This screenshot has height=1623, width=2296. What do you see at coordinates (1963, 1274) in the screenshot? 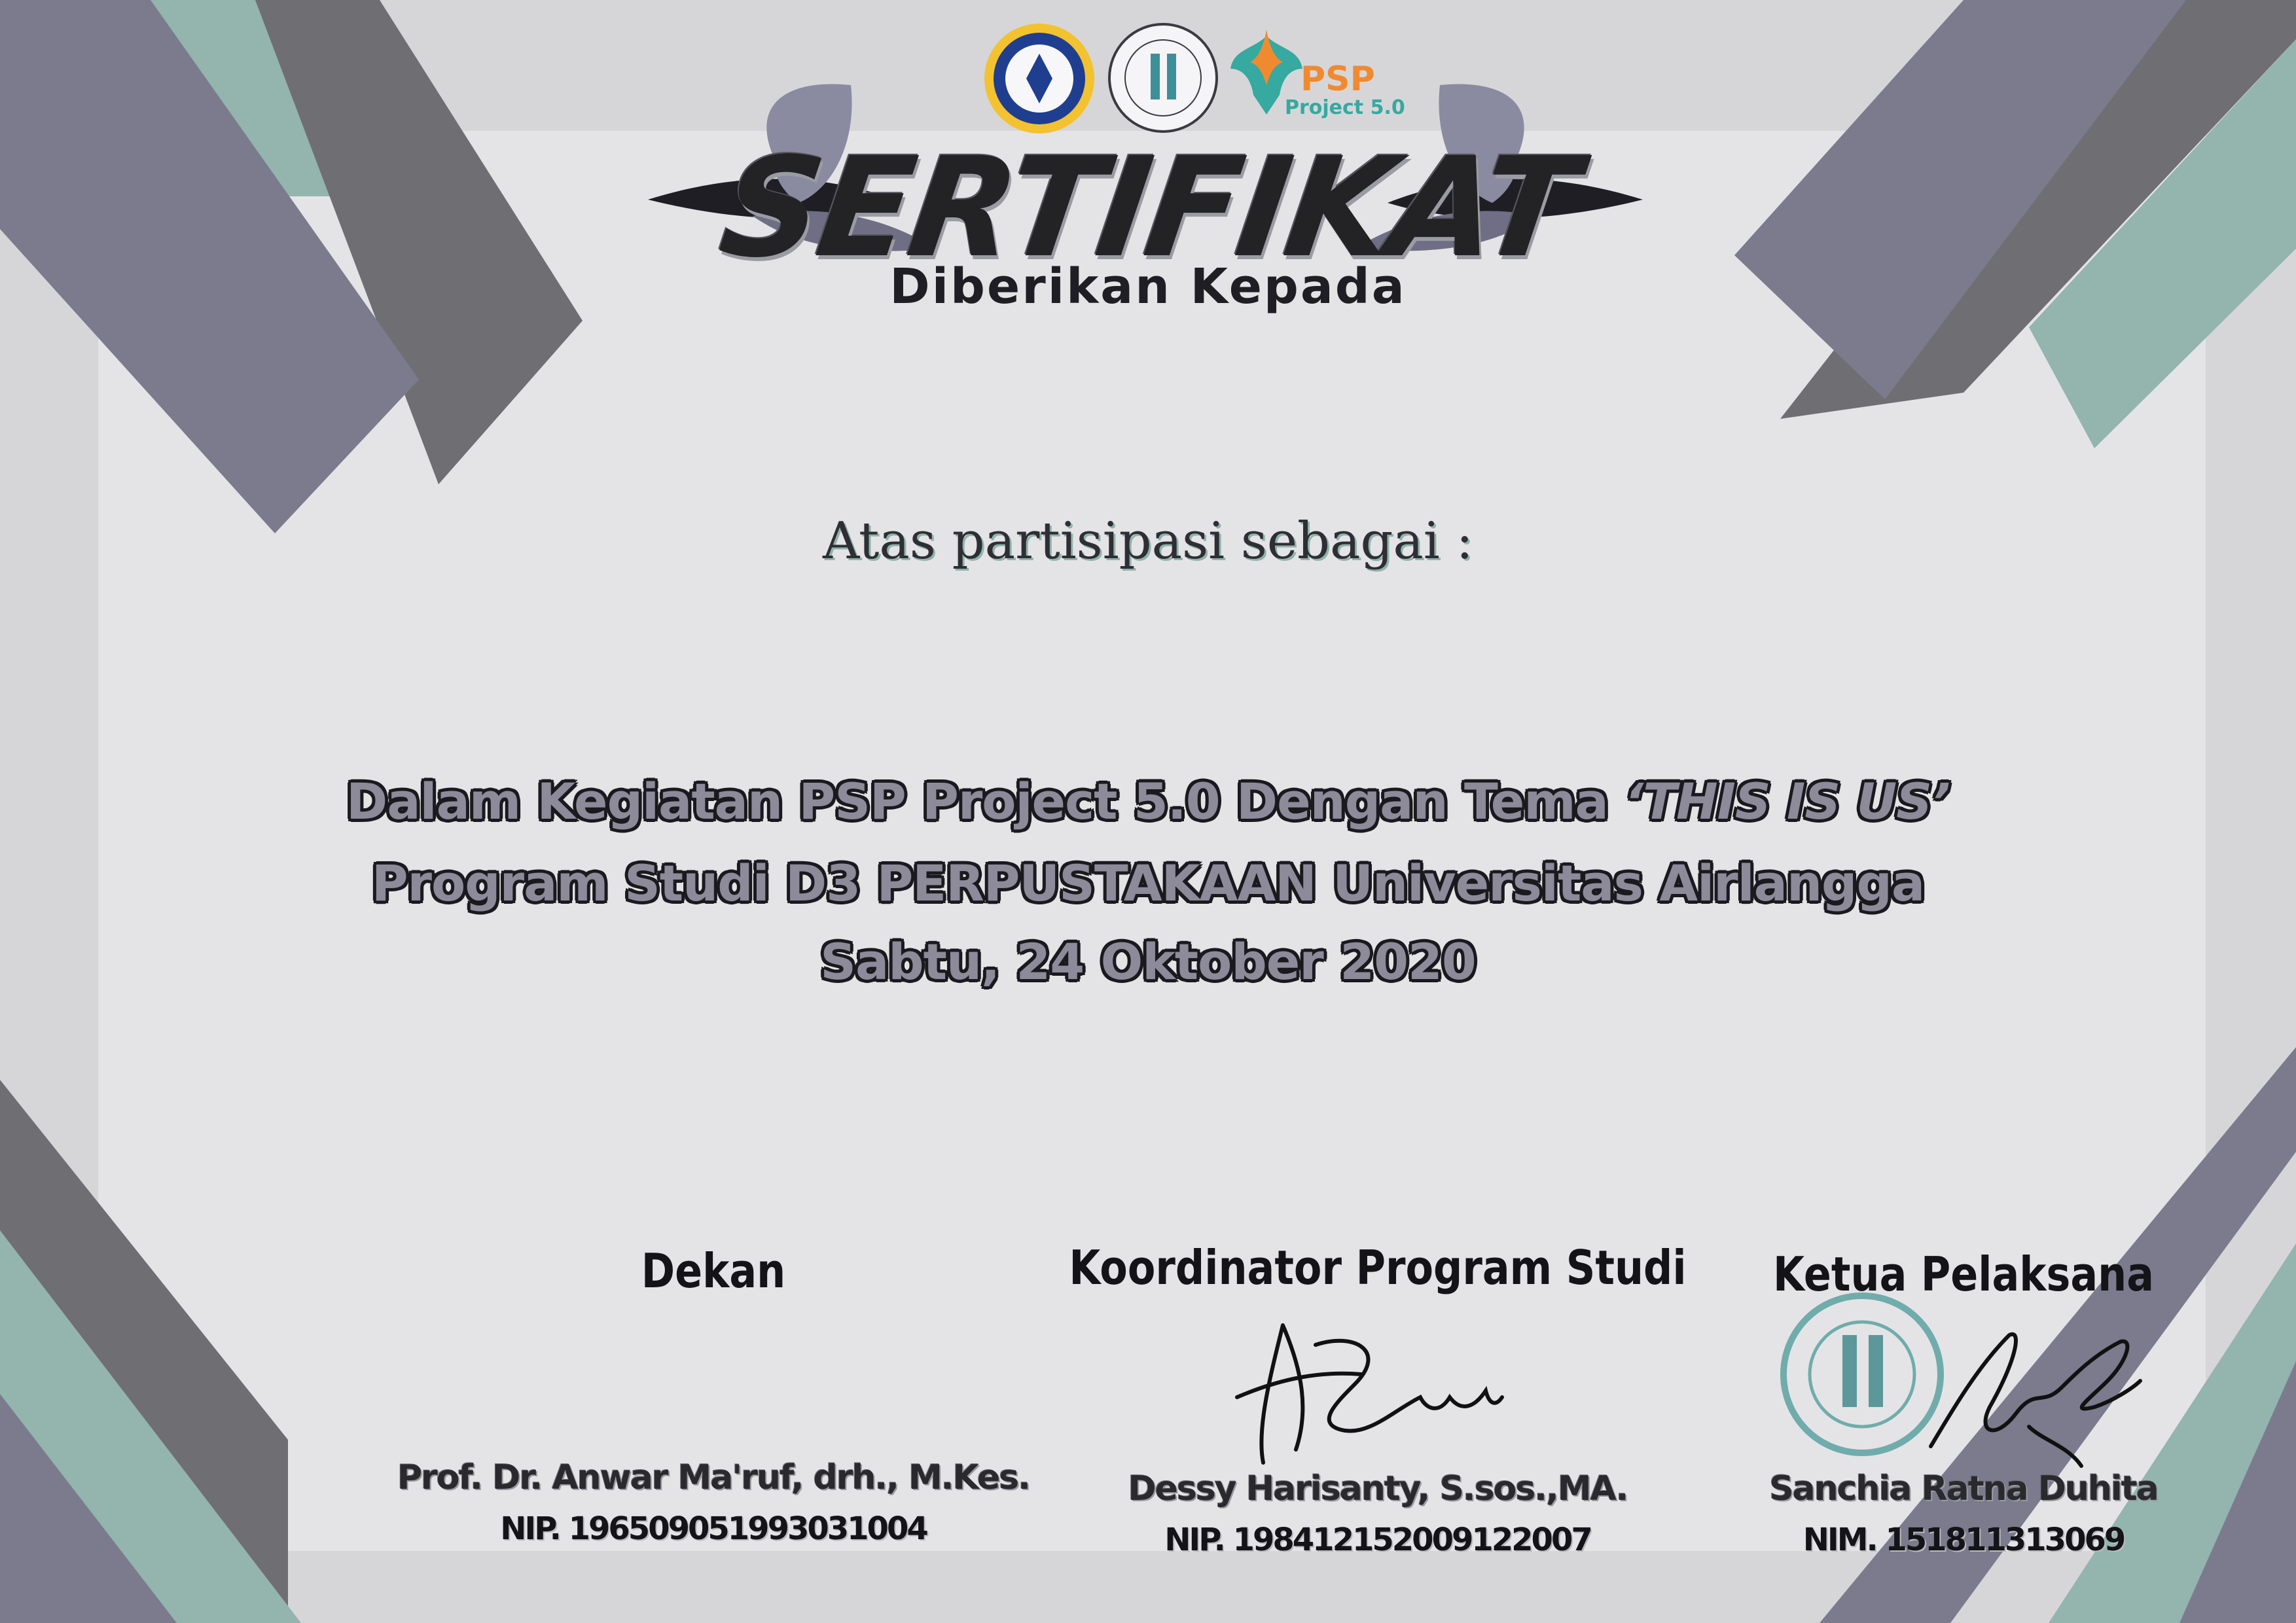
I see `signatory-role-organizer: Ketua Pelaksana` at bounding box center [1963, 1274].